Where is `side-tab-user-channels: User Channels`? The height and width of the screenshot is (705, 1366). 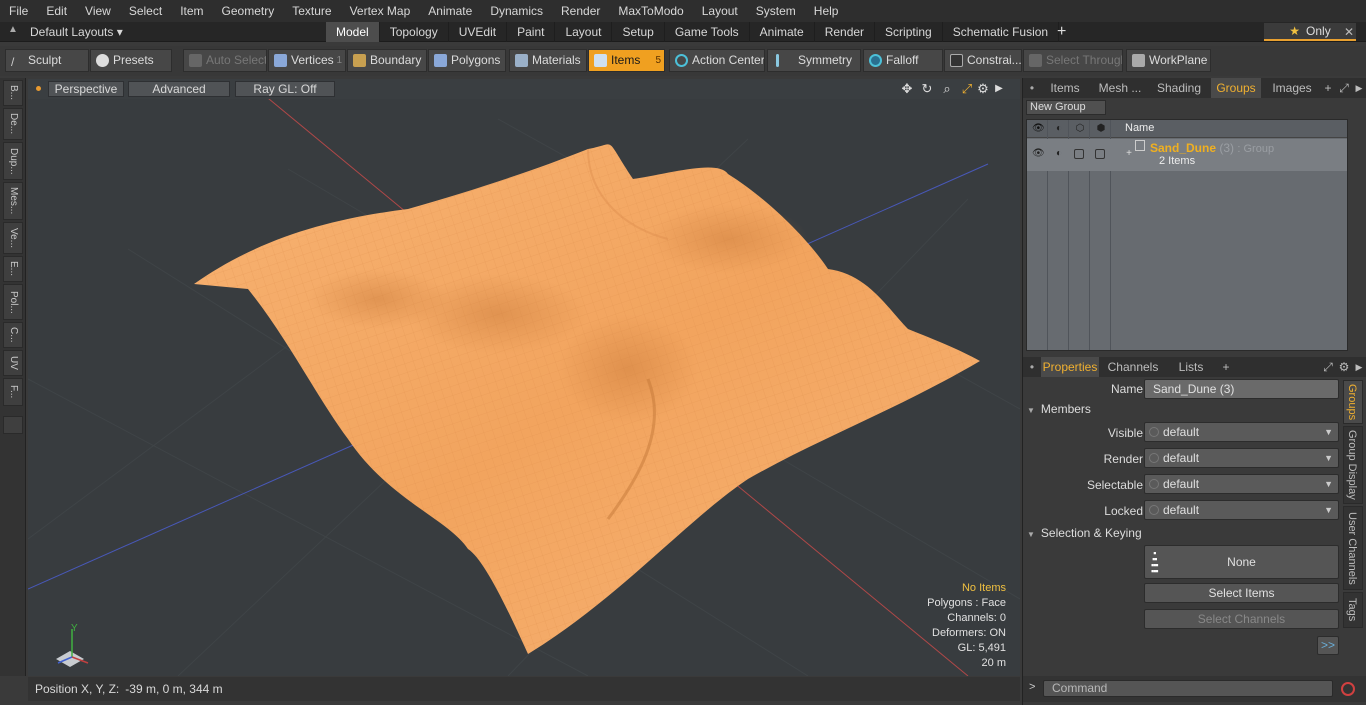
side-tab-user-channels: User Channels is located at coordinates (1353, 548).